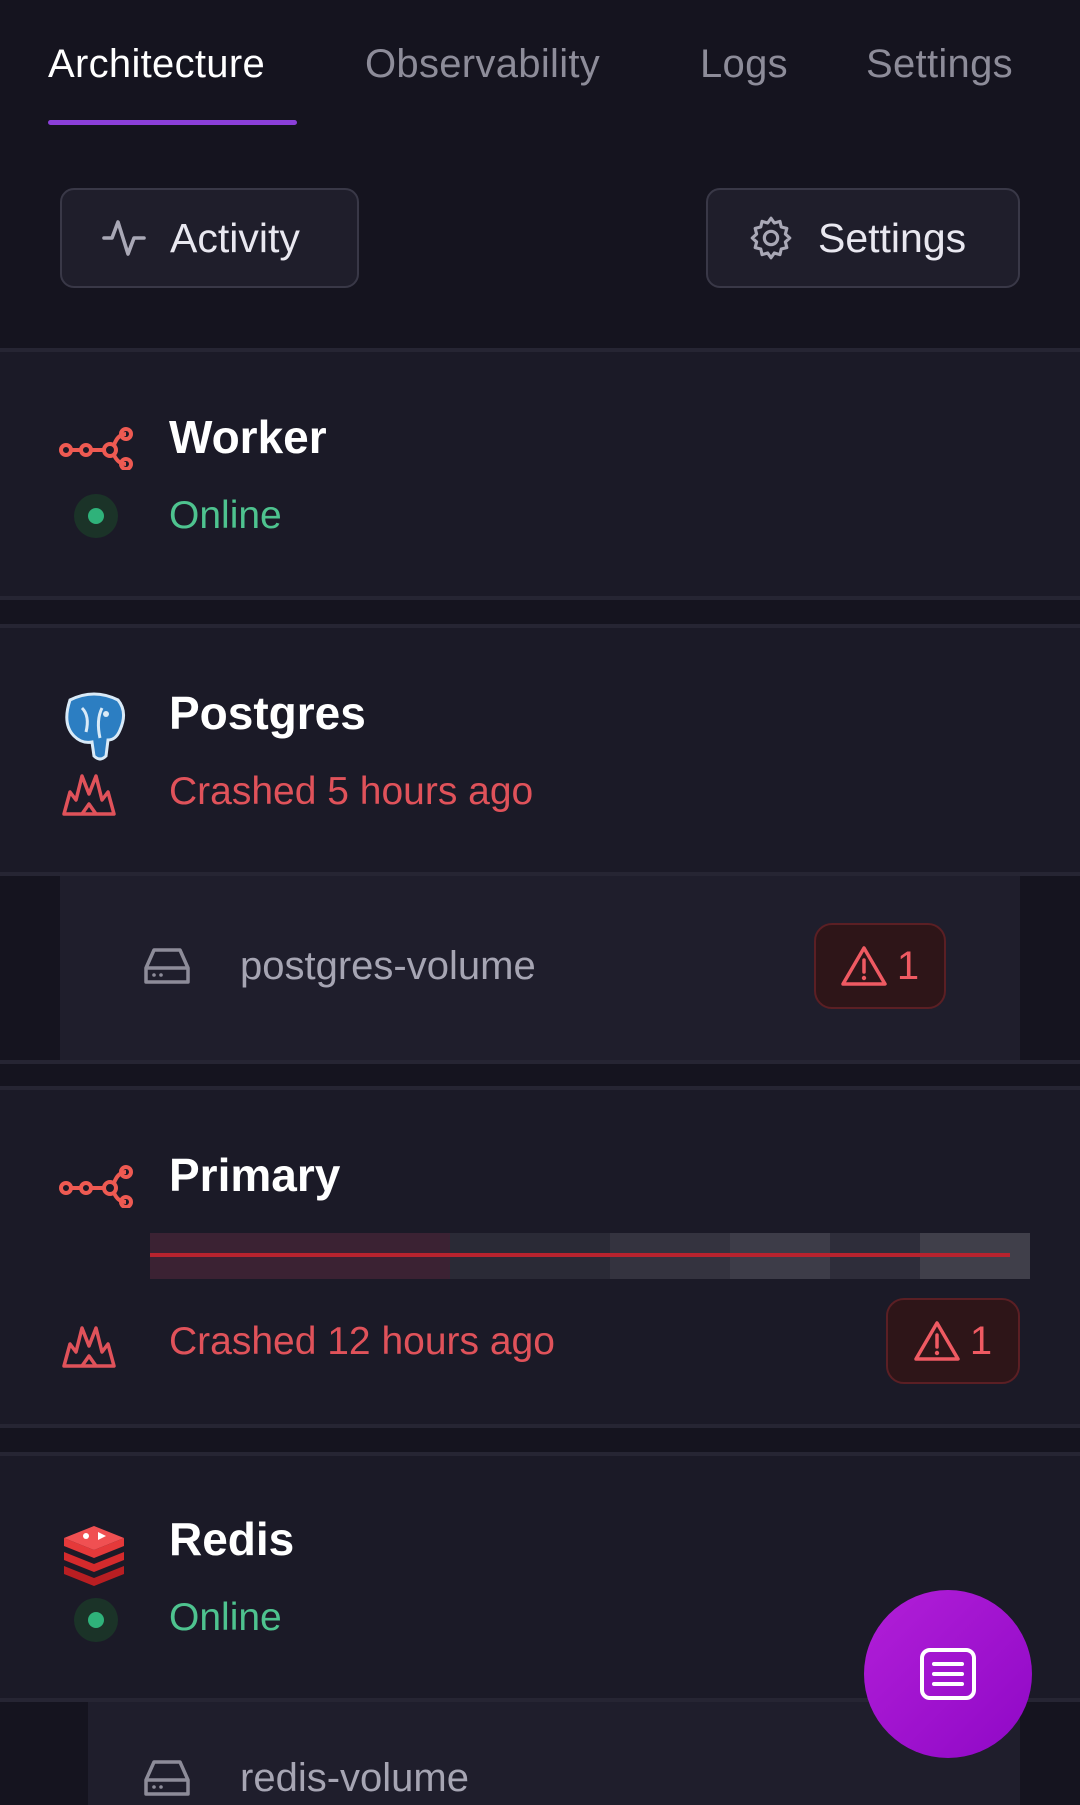 The image size is (1080, 1805). What do you see at coordinates (255, 1175) in the screenshot?
I see `service-name: Primary` at bounding box center [255, 1175].